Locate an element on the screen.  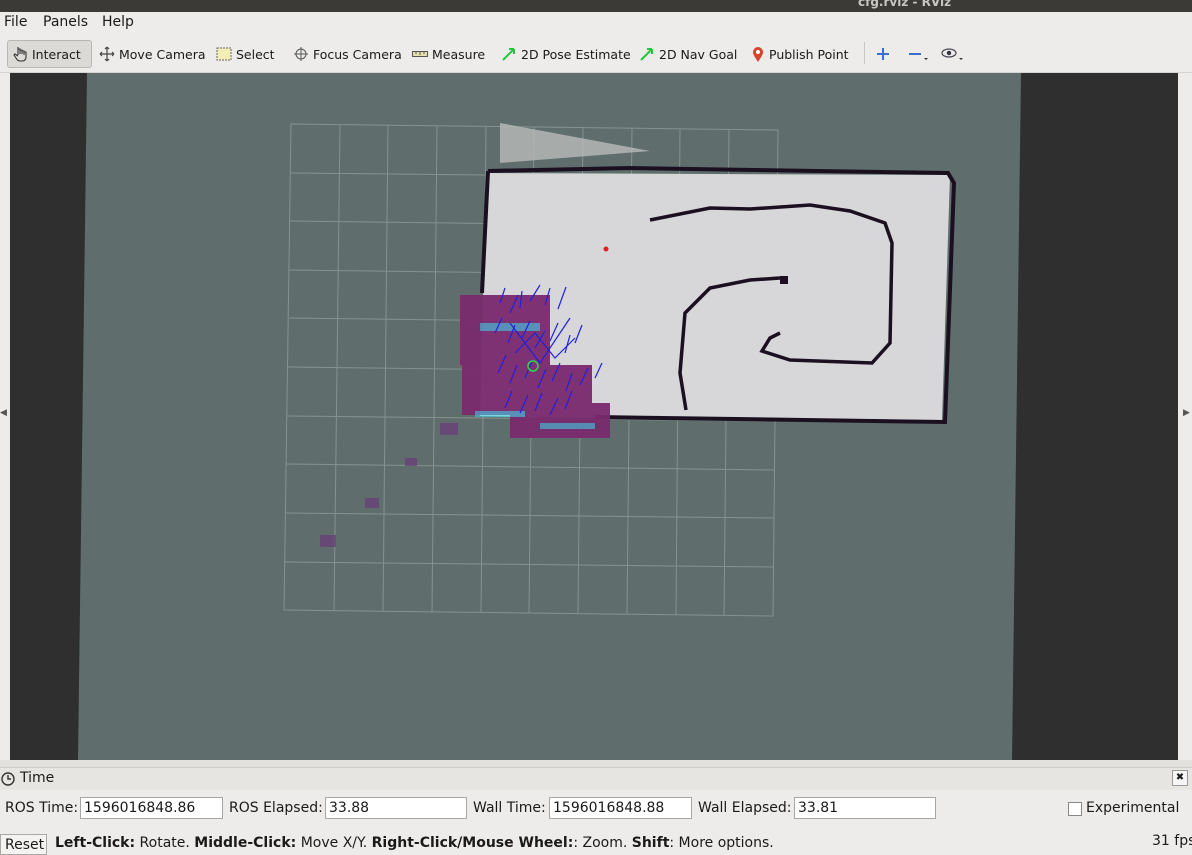
wall-time-label: Wall Time: is located at coordinates (509, 808).